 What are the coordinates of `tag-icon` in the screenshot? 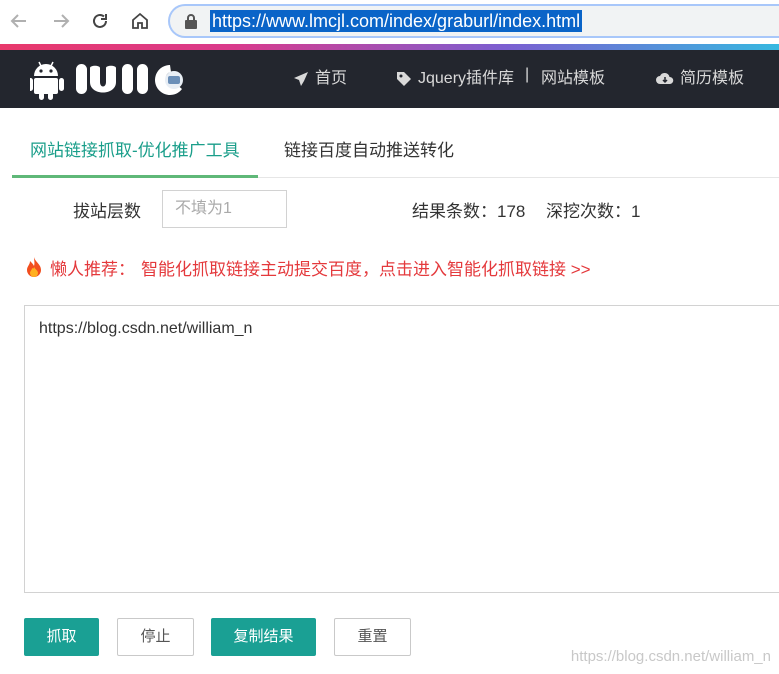 It's located at (404, 79).